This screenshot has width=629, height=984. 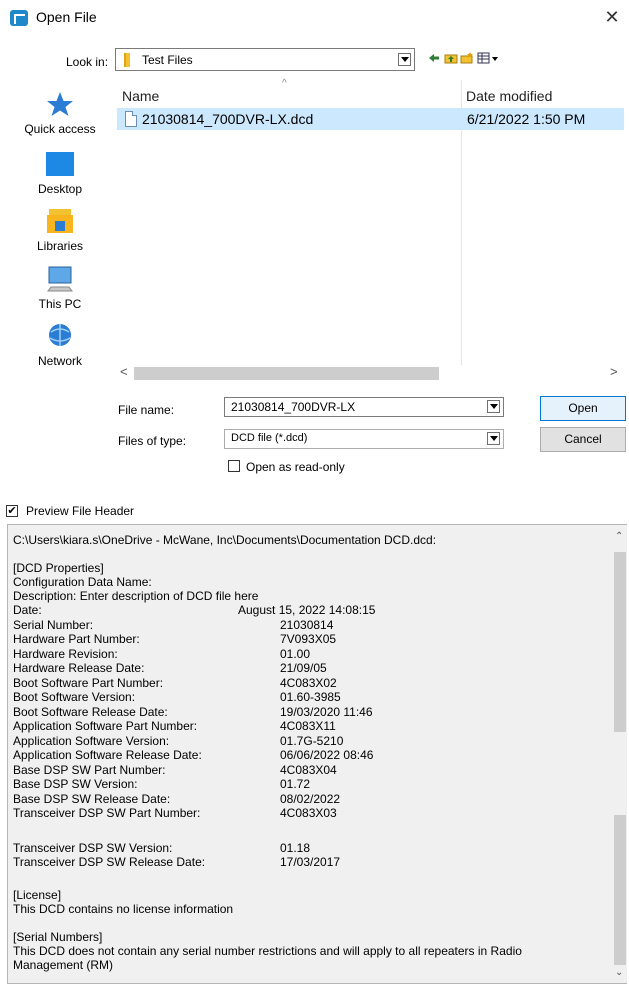 What do you see at coordinates (269, 438) in the screenshot?
I see `file-type-value: DCD file (*.dcd)` at bounding box center [269, 438].